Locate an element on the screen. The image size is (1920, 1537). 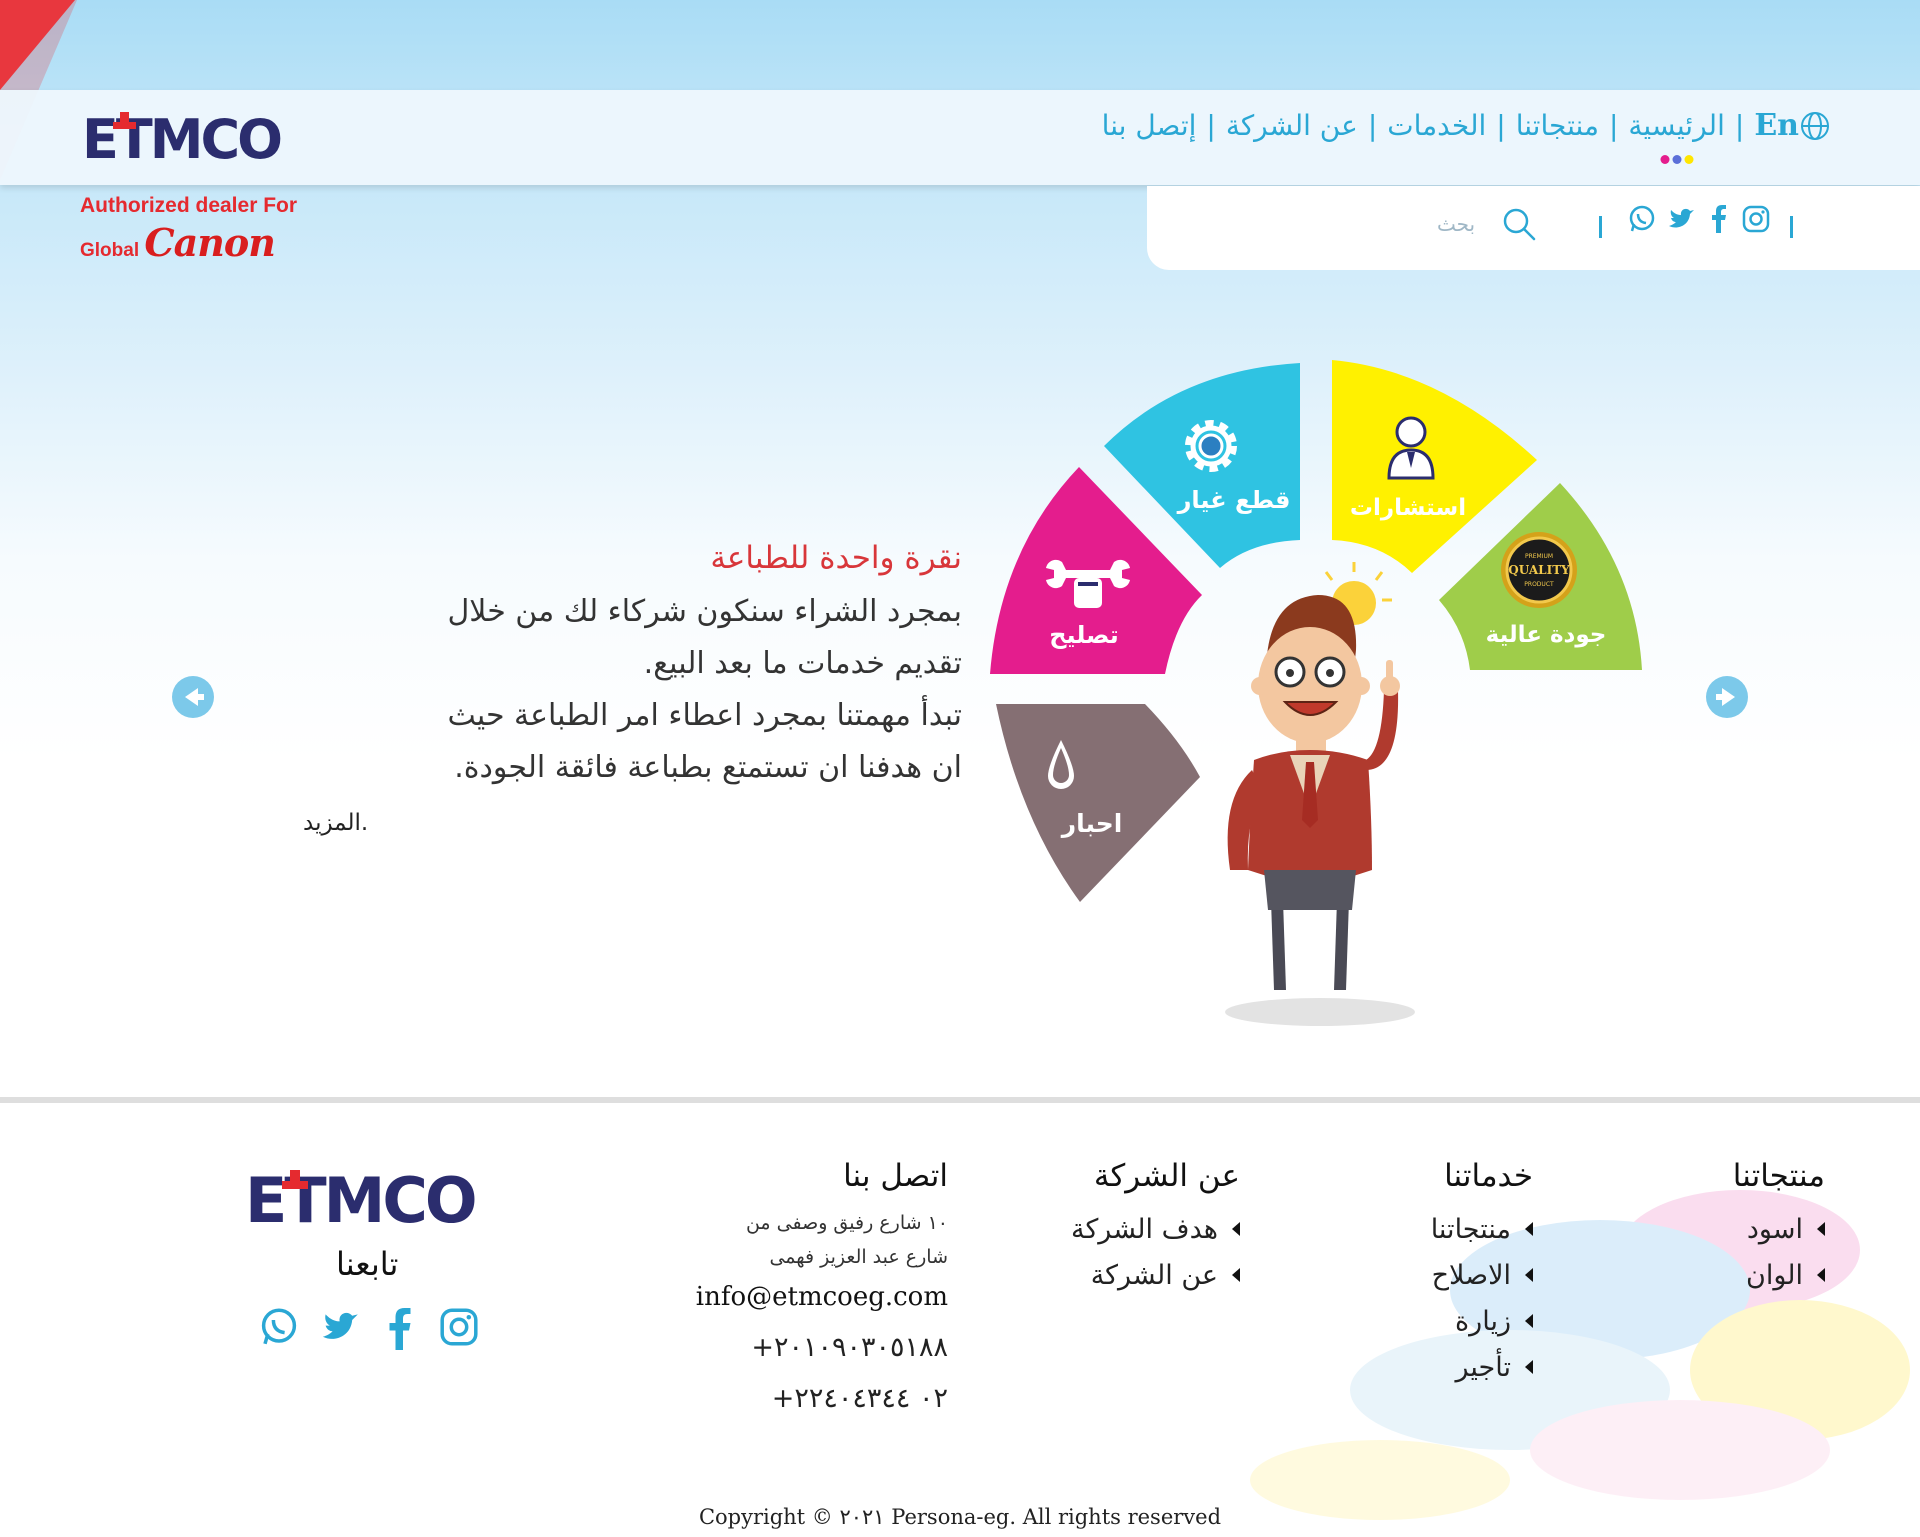
footer-link-label: تأجير is located at coordinates (1483, 1367).